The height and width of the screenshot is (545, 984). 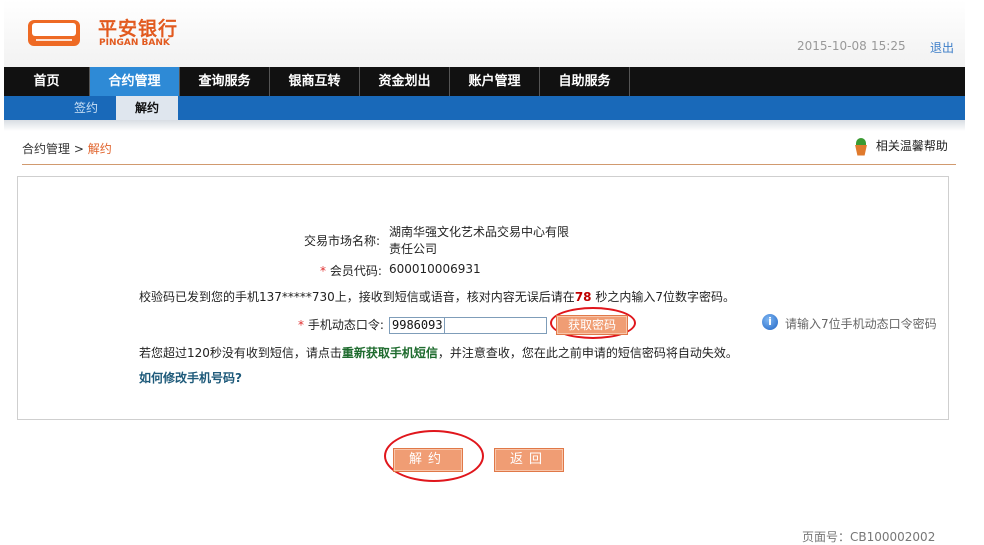 What do you see at coordinates (428, 460) in the screenshot?
I see `confirm-terminate-button: 解约` at bounding box center [428, 460].